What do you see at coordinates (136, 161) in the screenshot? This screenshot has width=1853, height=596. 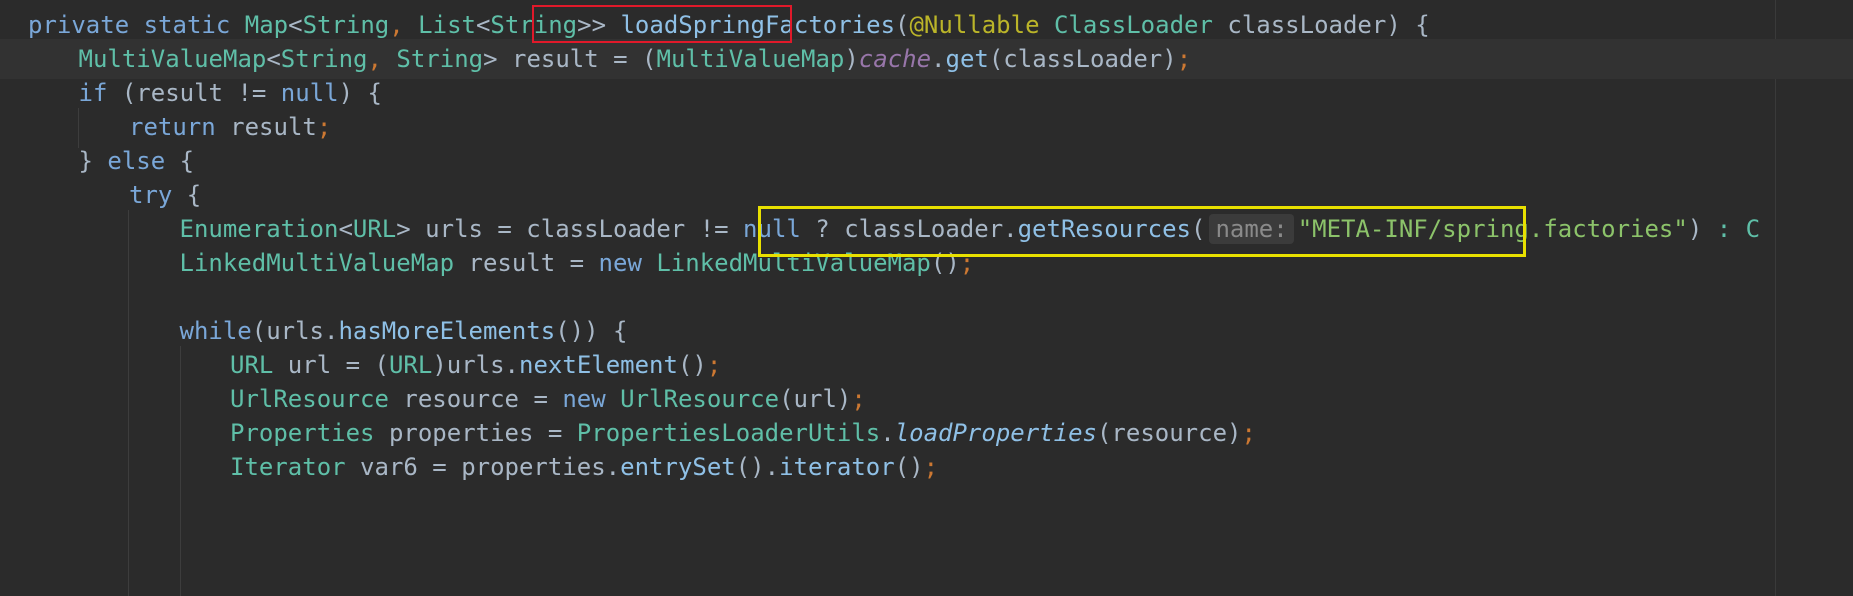 I see `code-token: else` at bounding box center [136, 161].